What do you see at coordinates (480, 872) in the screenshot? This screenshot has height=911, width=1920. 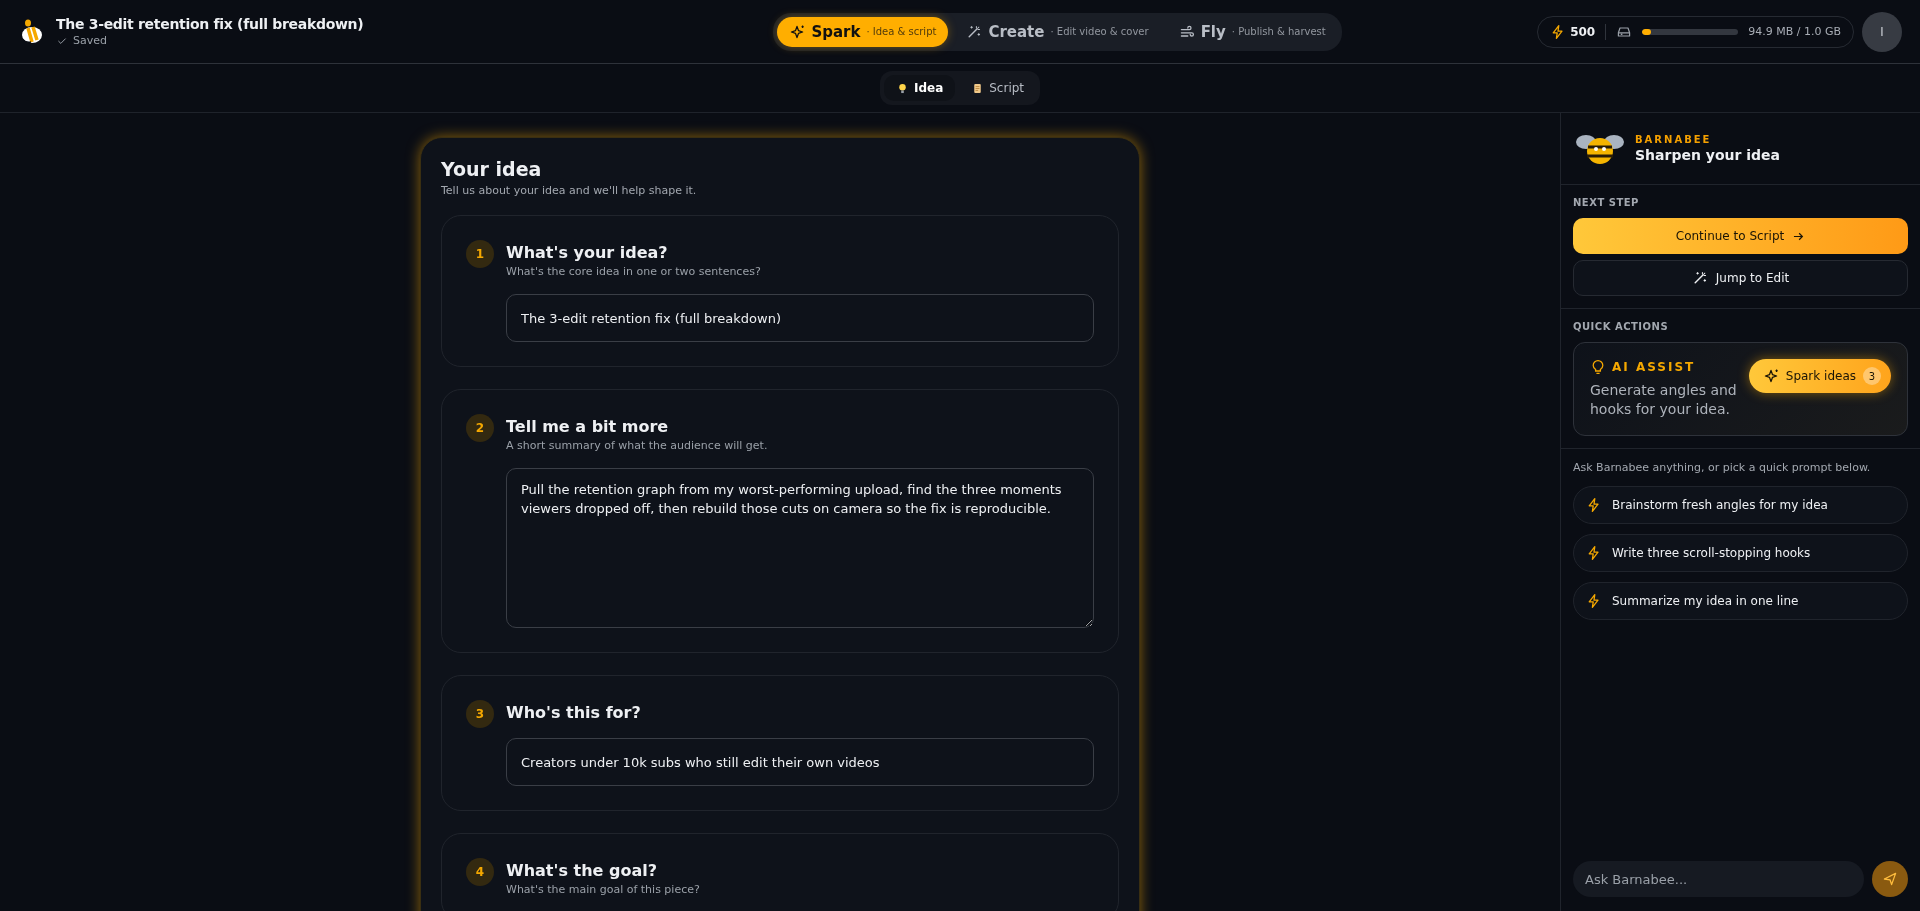 I see `step-number: 4` at bounding box center [480, 872].